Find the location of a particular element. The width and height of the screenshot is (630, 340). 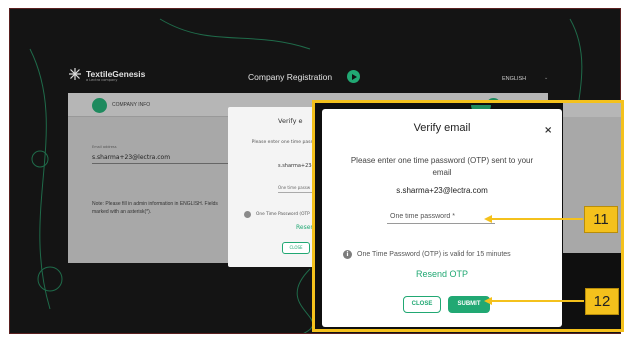

callout-11-arrowhead is located at coordinates (488, 219).